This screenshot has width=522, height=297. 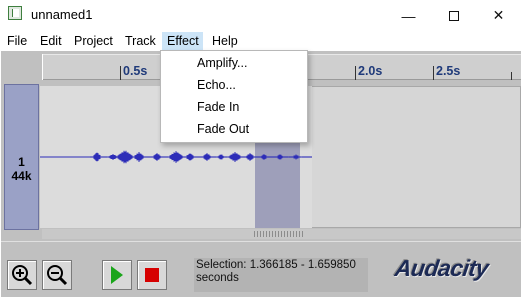 I want to click on close-icon: ✕, so click(x=498, y=15).